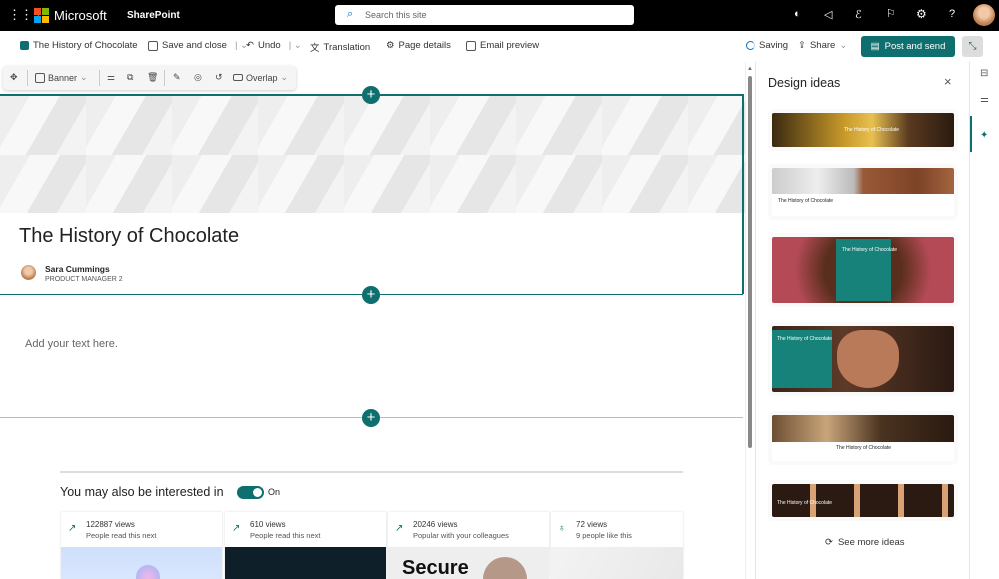 The height and width of the screenshot is (579, 999). What do you see at coordinates (396, 15) in the screenshot?
I see `search-input: Search this site` at bounding box center [396, 15].